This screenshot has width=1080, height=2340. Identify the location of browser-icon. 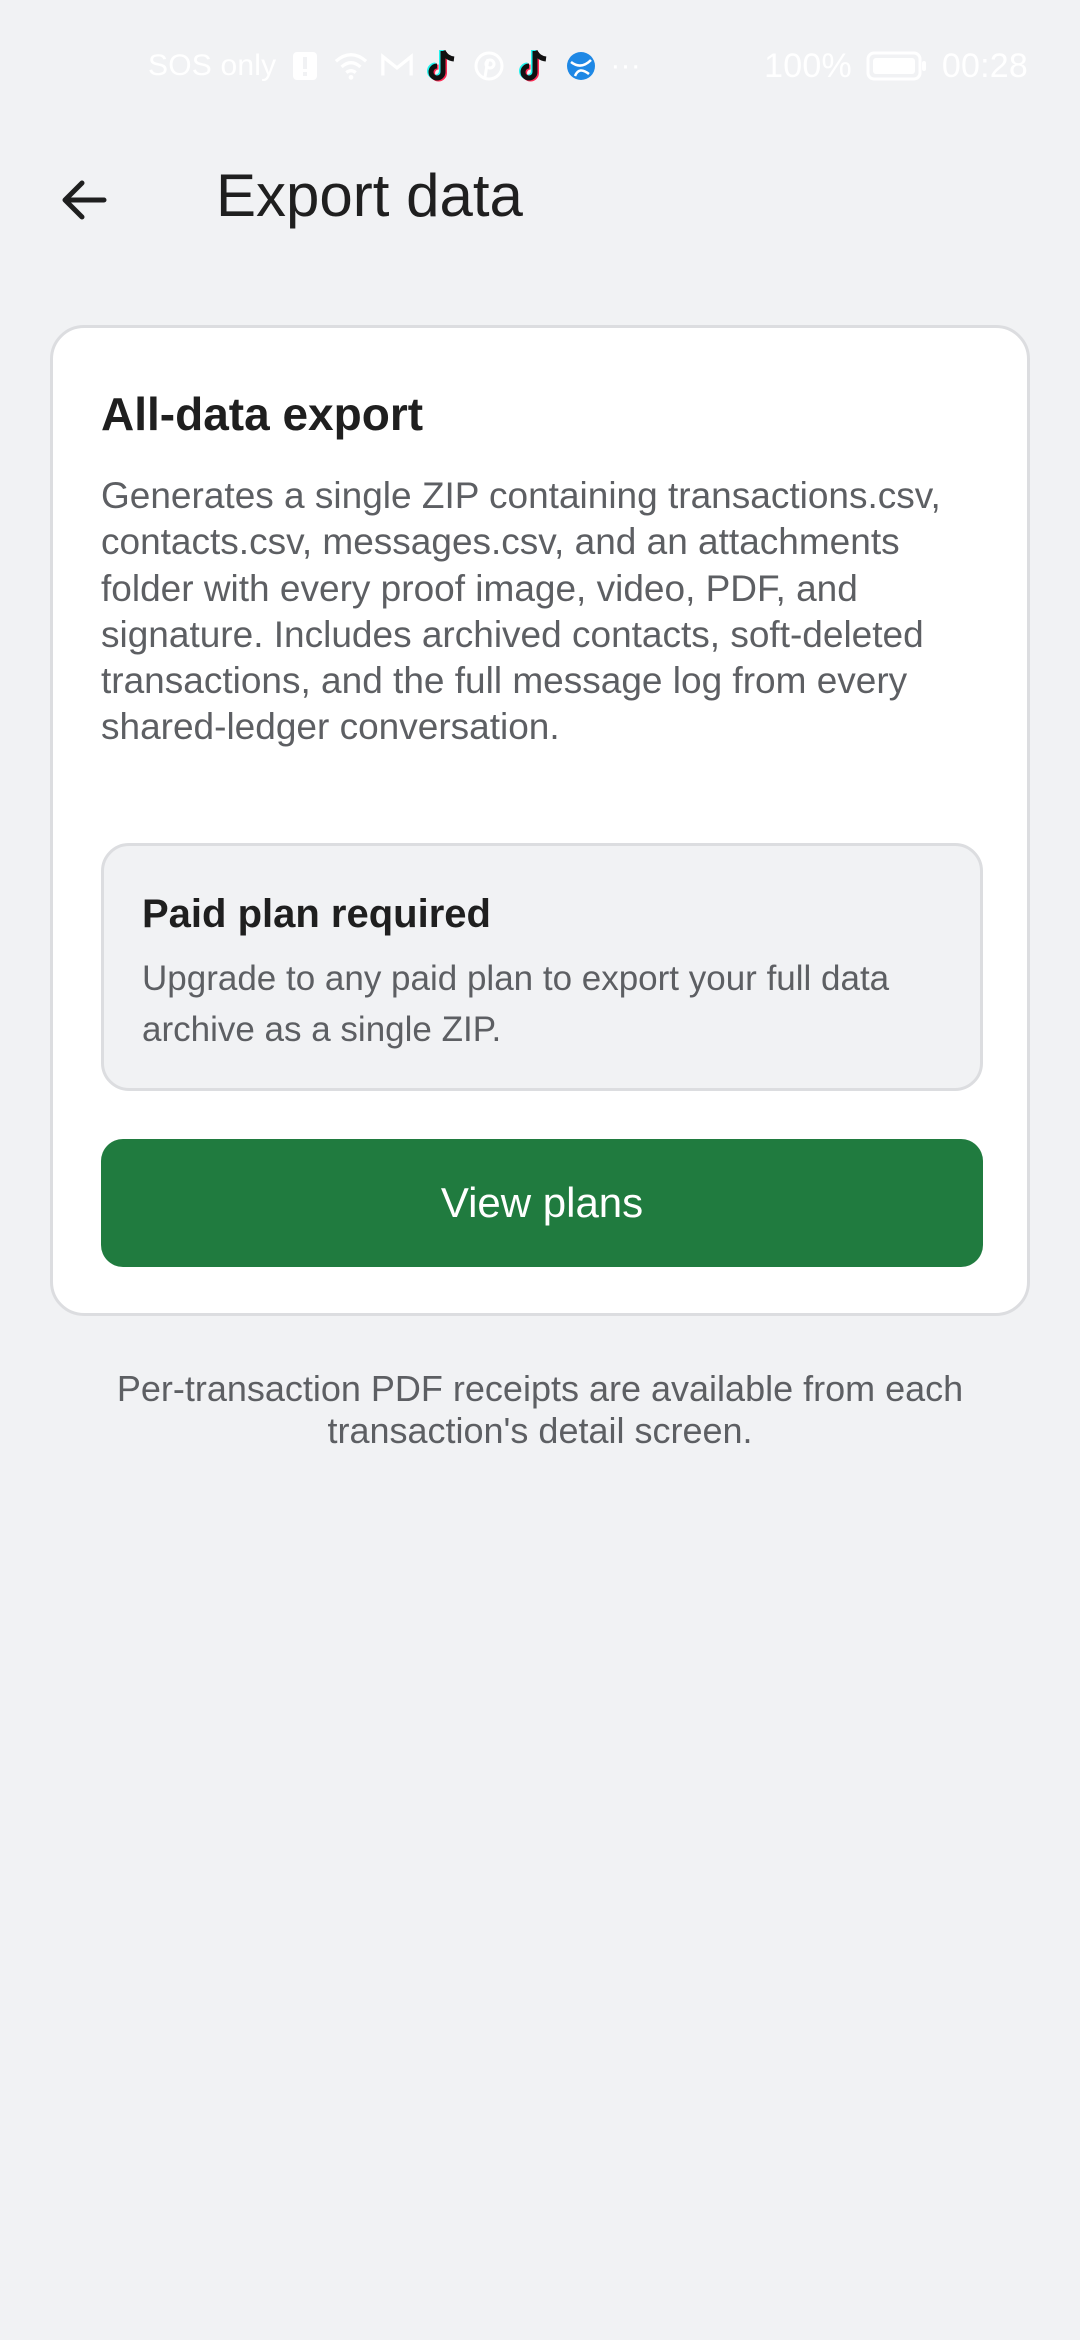
(581, 66).